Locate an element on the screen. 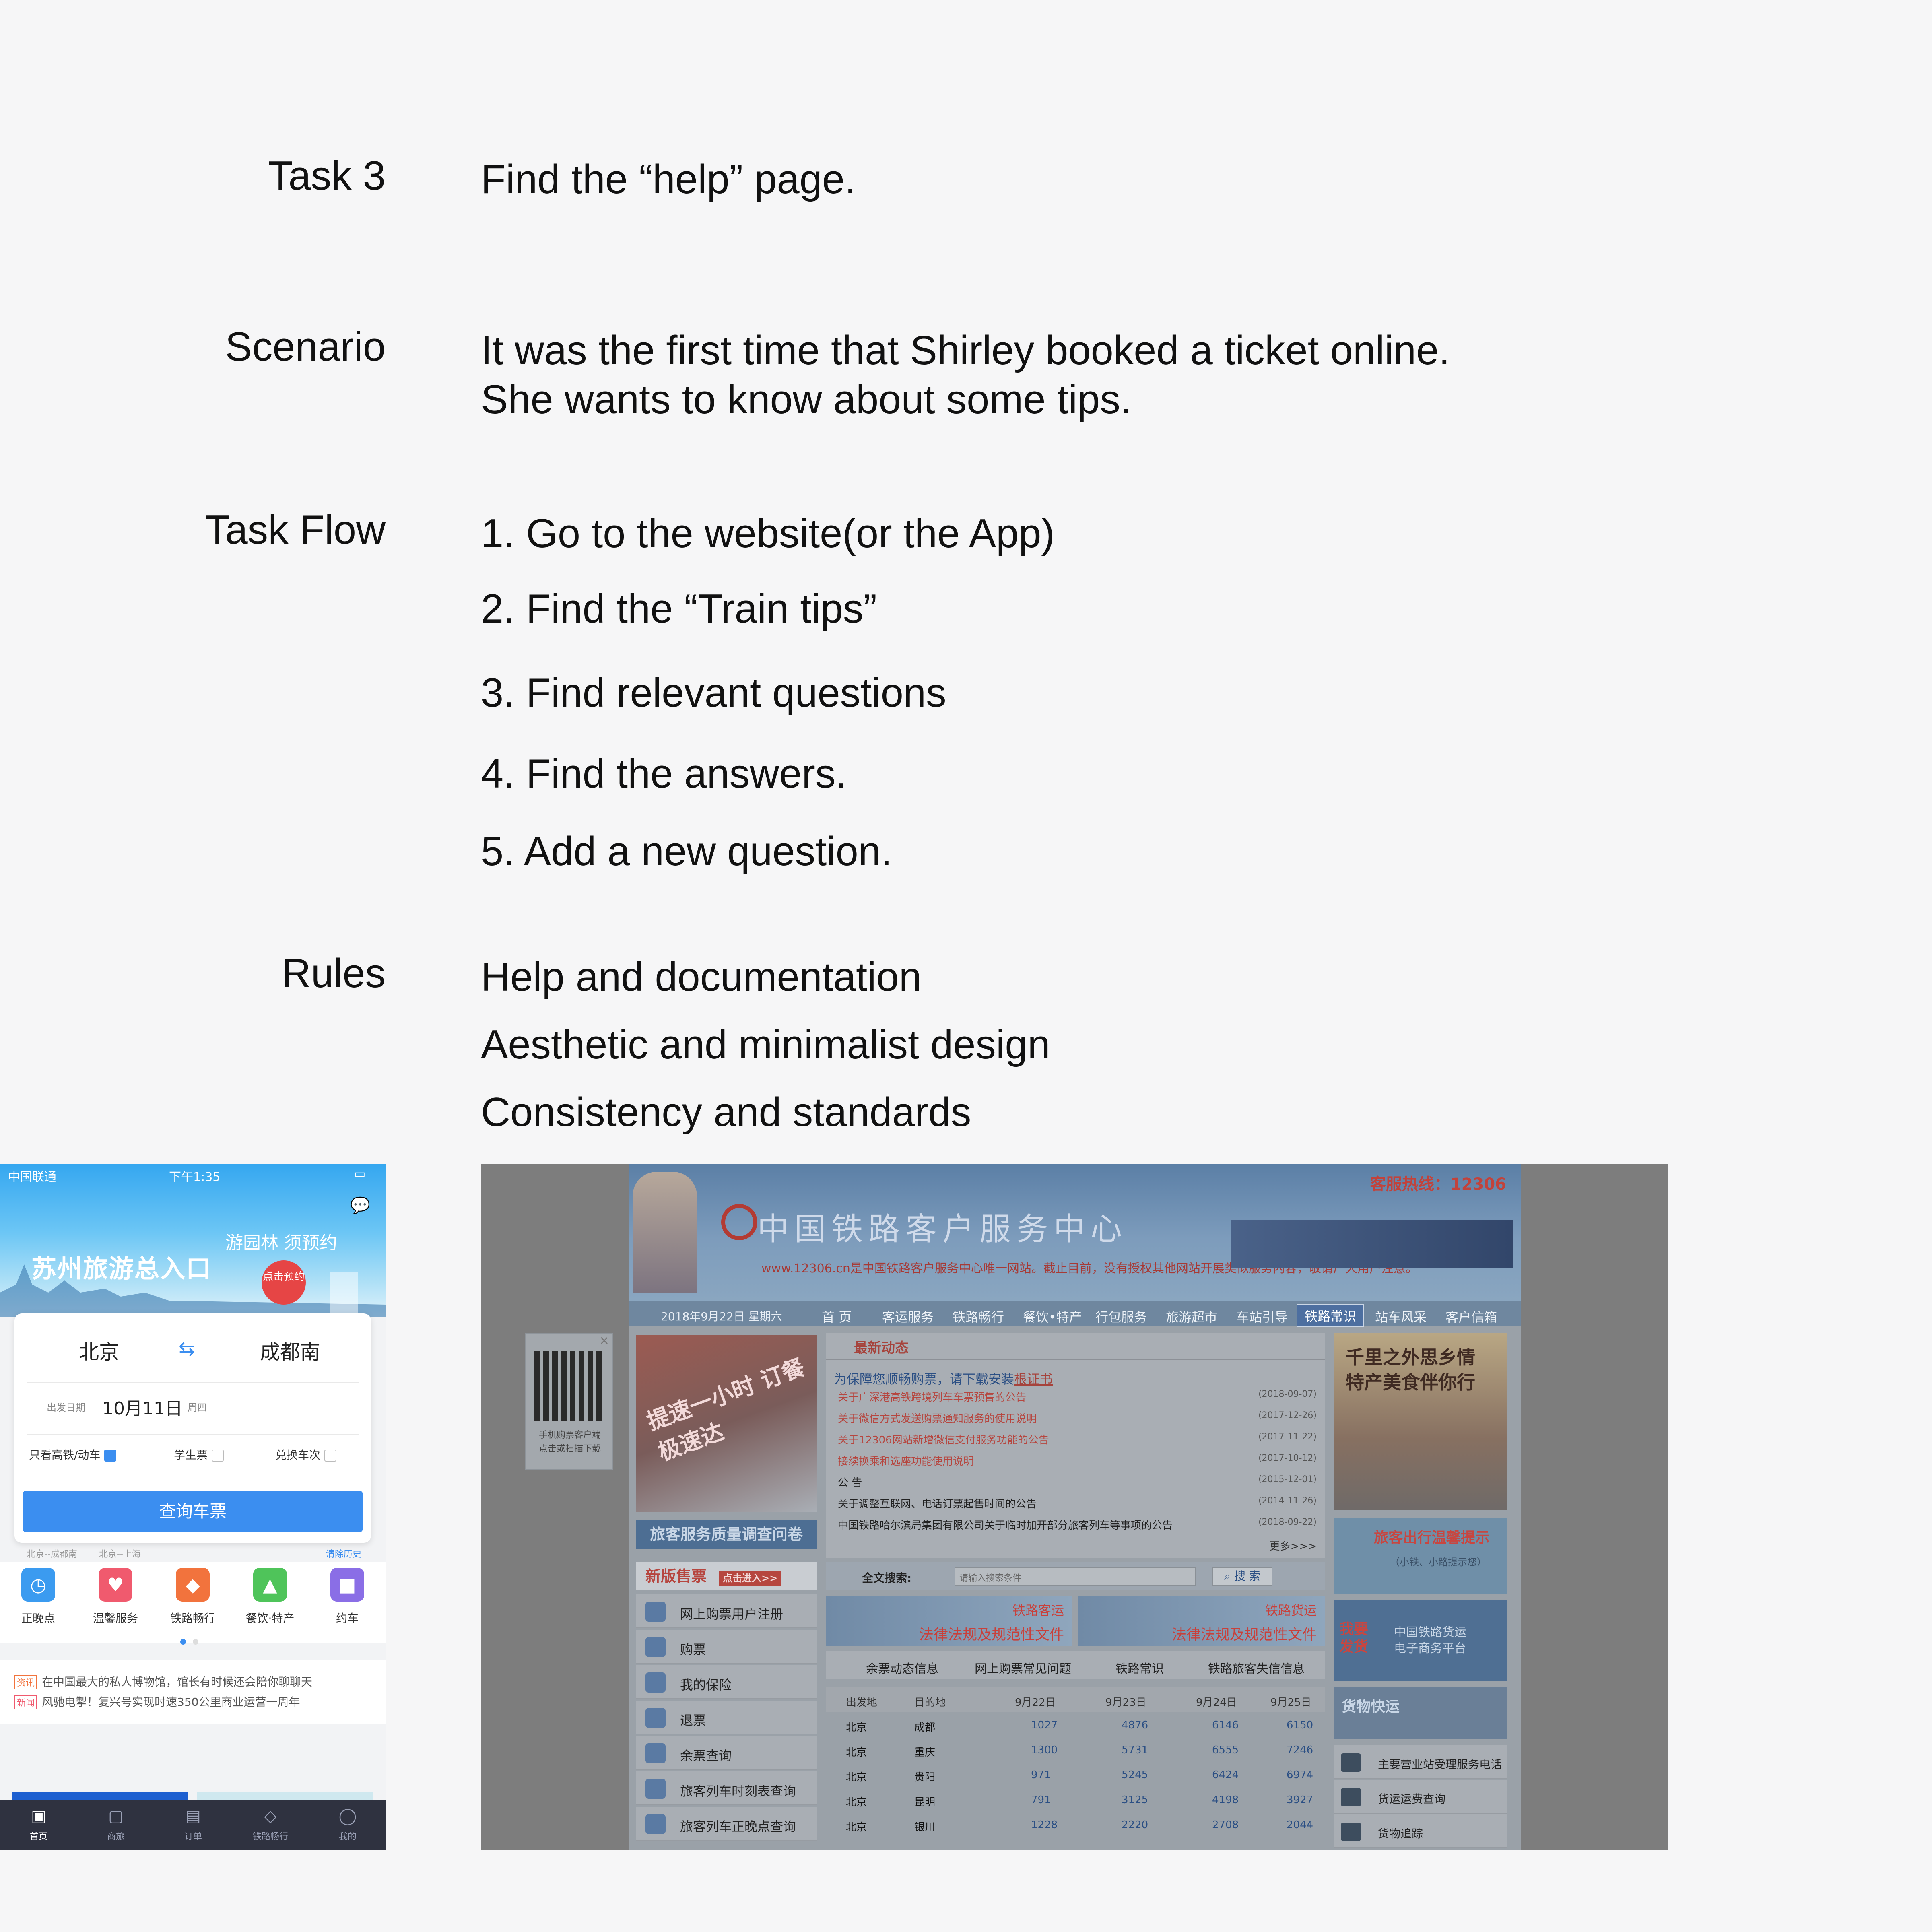 This screenshot has height=1932, width=1932. express-freight-banner: 货物快运 is located at coordinates (1420, 1713).